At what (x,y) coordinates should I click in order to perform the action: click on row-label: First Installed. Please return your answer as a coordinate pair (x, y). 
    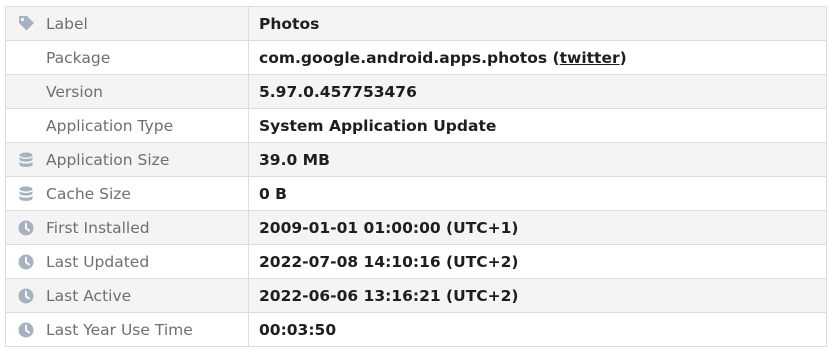
    Looking at the image, I should click on (98, 227).